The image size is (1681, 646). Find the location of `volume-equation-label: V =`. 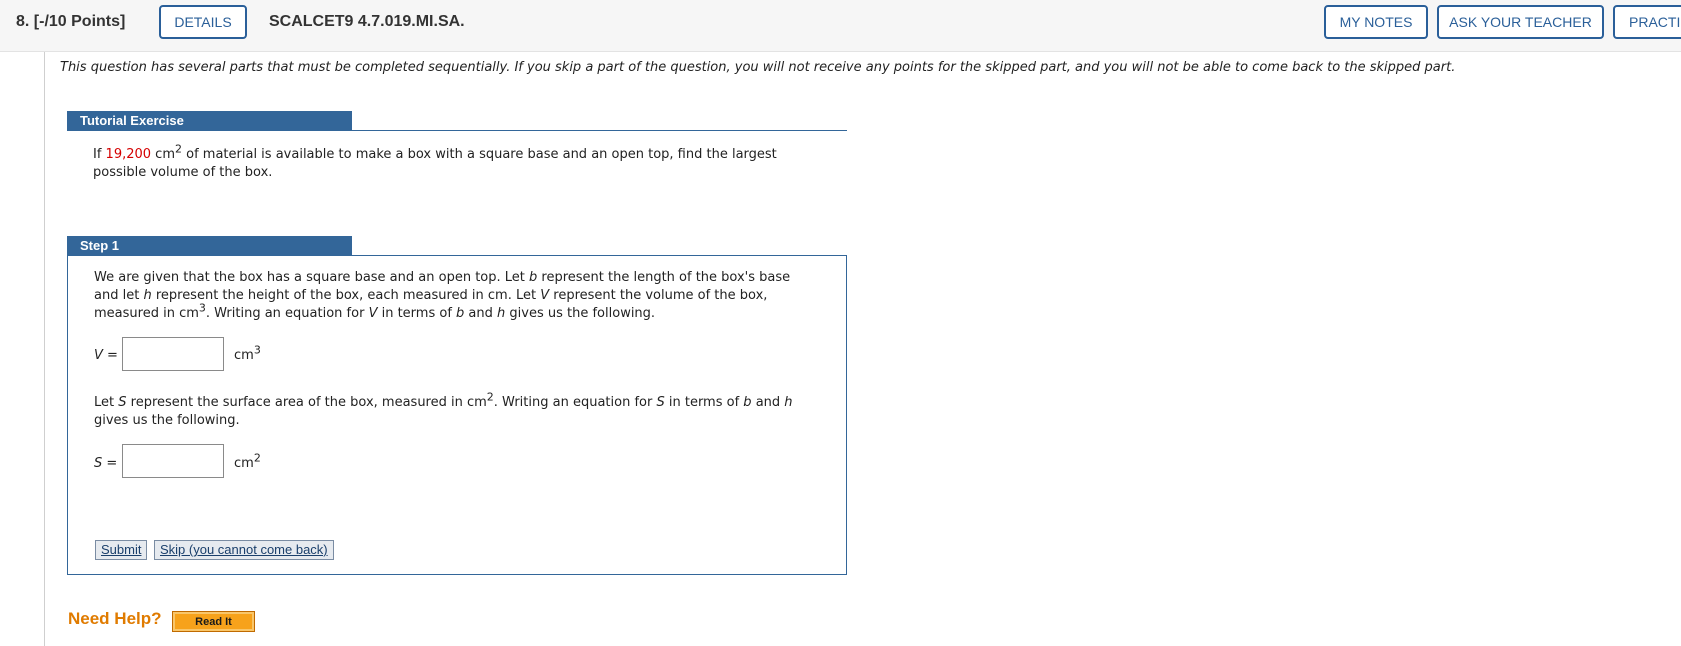

volume-equation-label: V = is located at coordinates (106, 355).